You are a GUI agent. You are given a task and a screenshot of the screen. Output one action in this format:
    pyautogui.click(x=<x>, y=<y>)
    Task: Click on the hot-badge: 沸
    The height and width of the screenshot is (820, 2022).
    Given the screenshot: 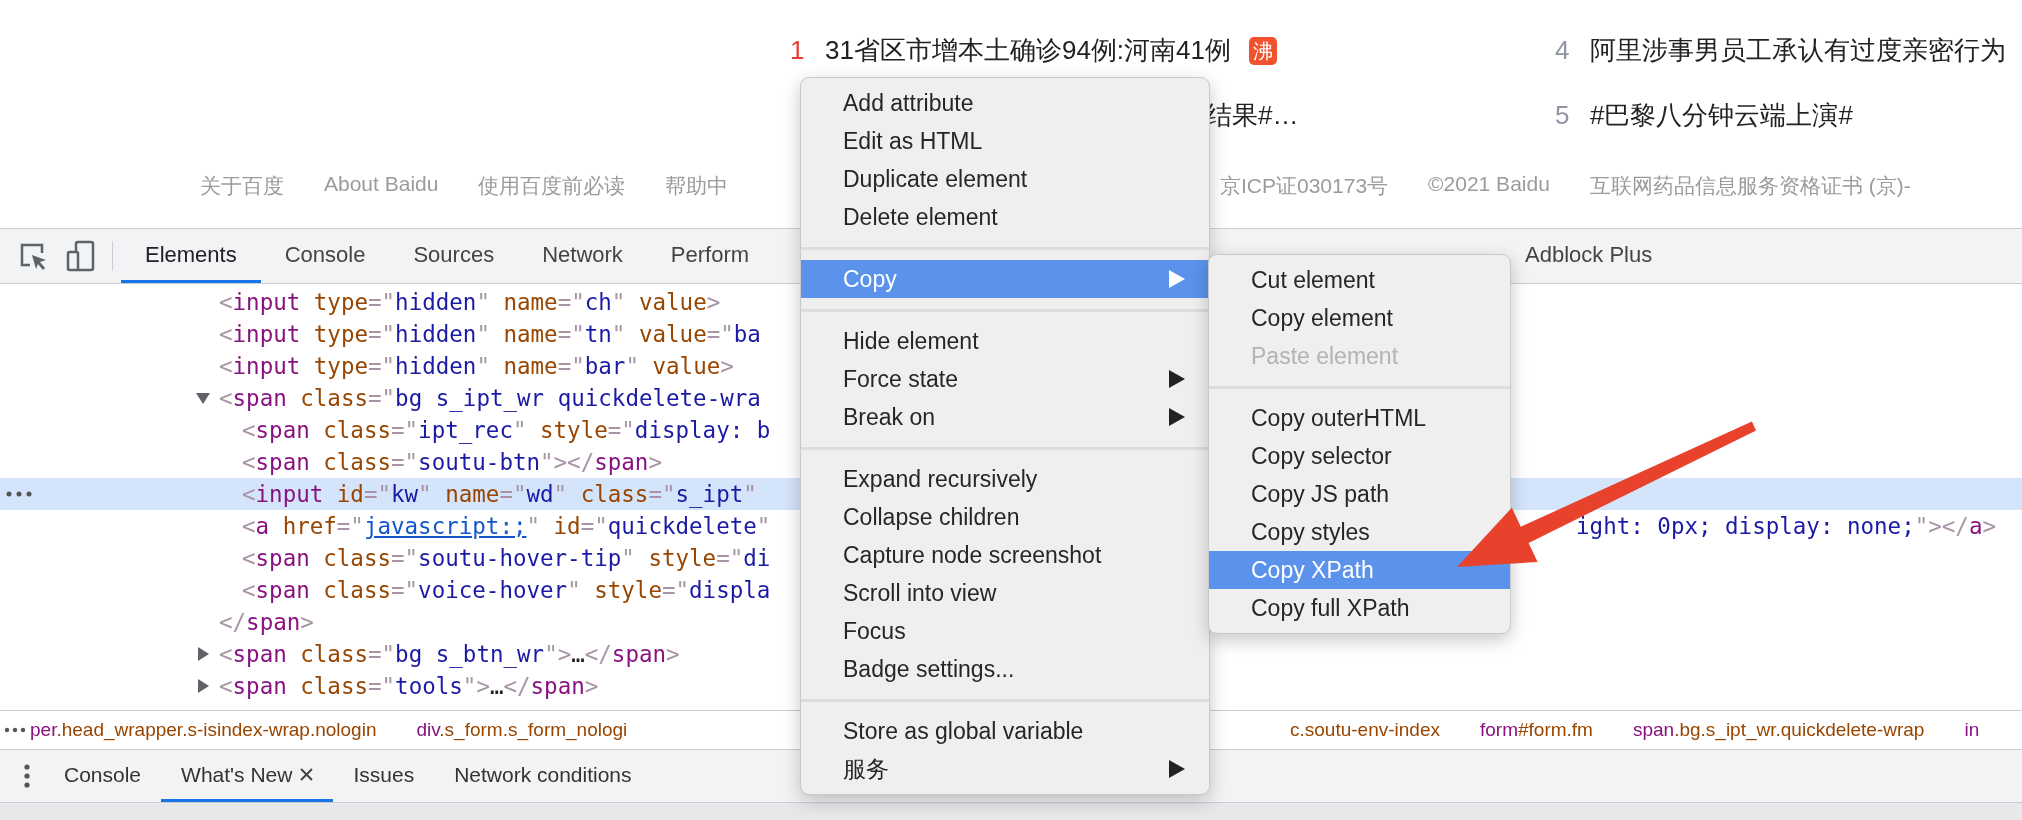 What is the action you would take?
    pyautogui.click(x=1263, y=50)
    